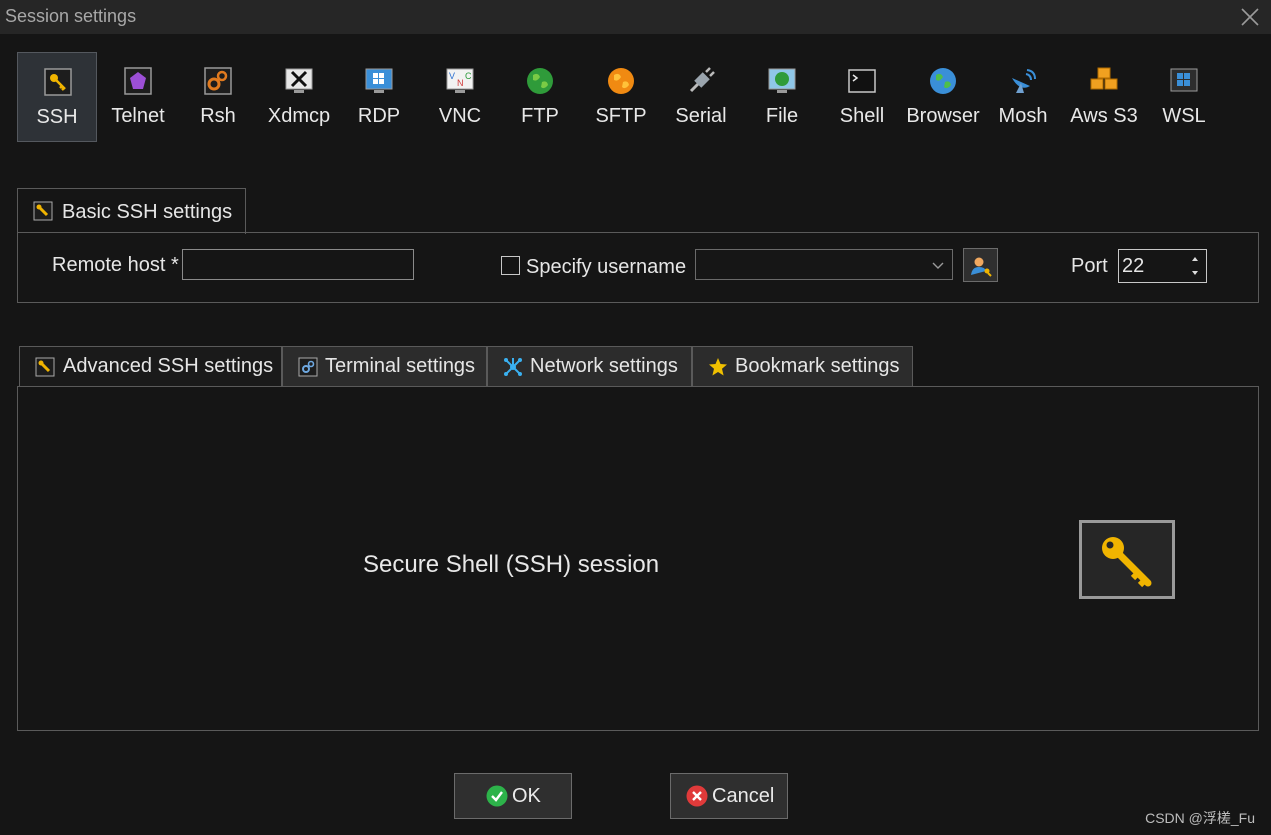 The image size is (1271, 835). I want to click on protocol-file: File, so click(782, 97).